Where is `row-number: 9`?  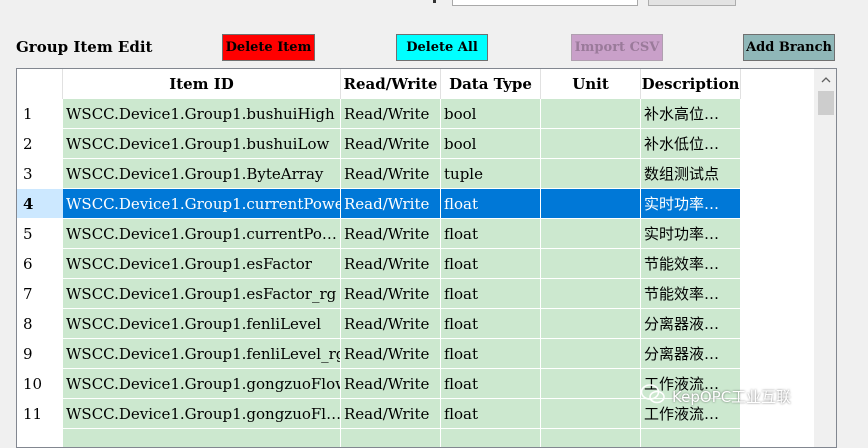 row-number: 9 is located at coordinates (40, 354).